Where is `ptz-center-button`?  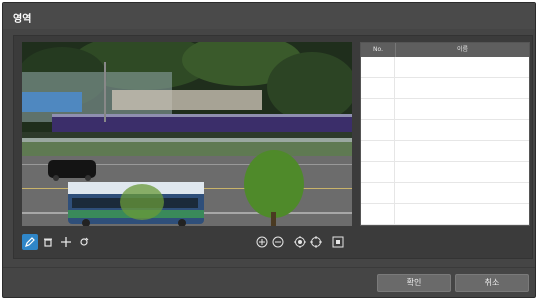 ptz-center-button is located at coordinates (316, 242).